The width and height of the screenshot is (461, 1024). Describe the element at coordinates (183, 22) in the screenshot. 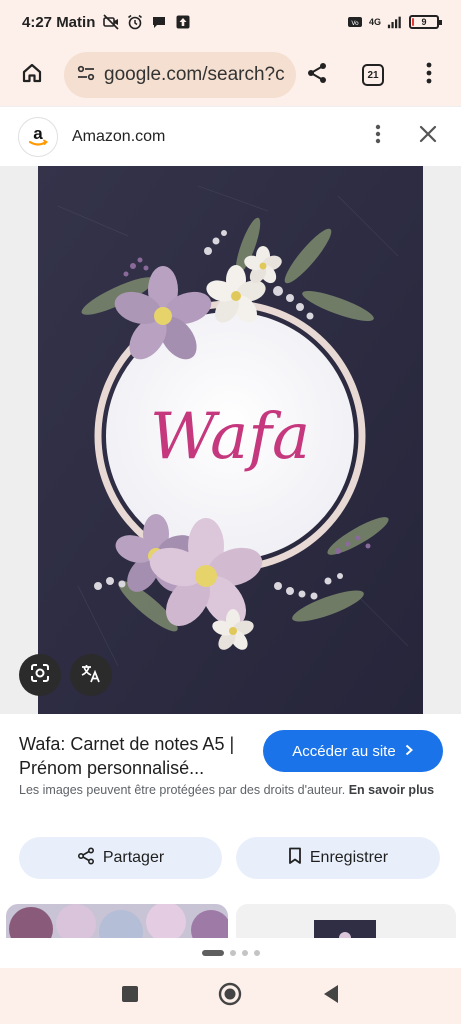

I see `upload-icon` at that location.